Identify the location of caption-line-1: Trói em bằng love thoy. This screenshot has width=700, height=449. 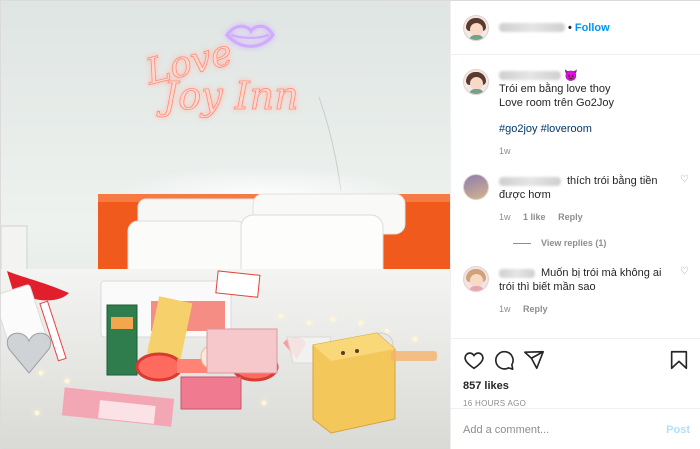
(555, 89).